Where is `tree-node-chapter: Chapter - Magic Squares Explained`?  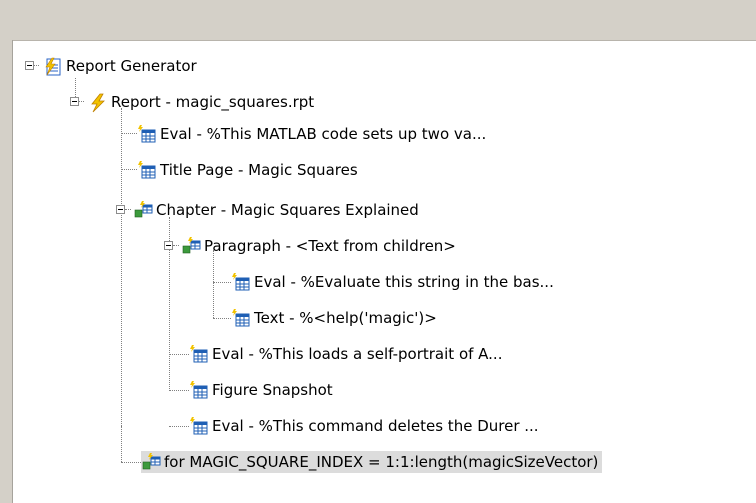 tree-node-chapter: Chapter - Magic Squares Explained is located at coordinates (276, 210).